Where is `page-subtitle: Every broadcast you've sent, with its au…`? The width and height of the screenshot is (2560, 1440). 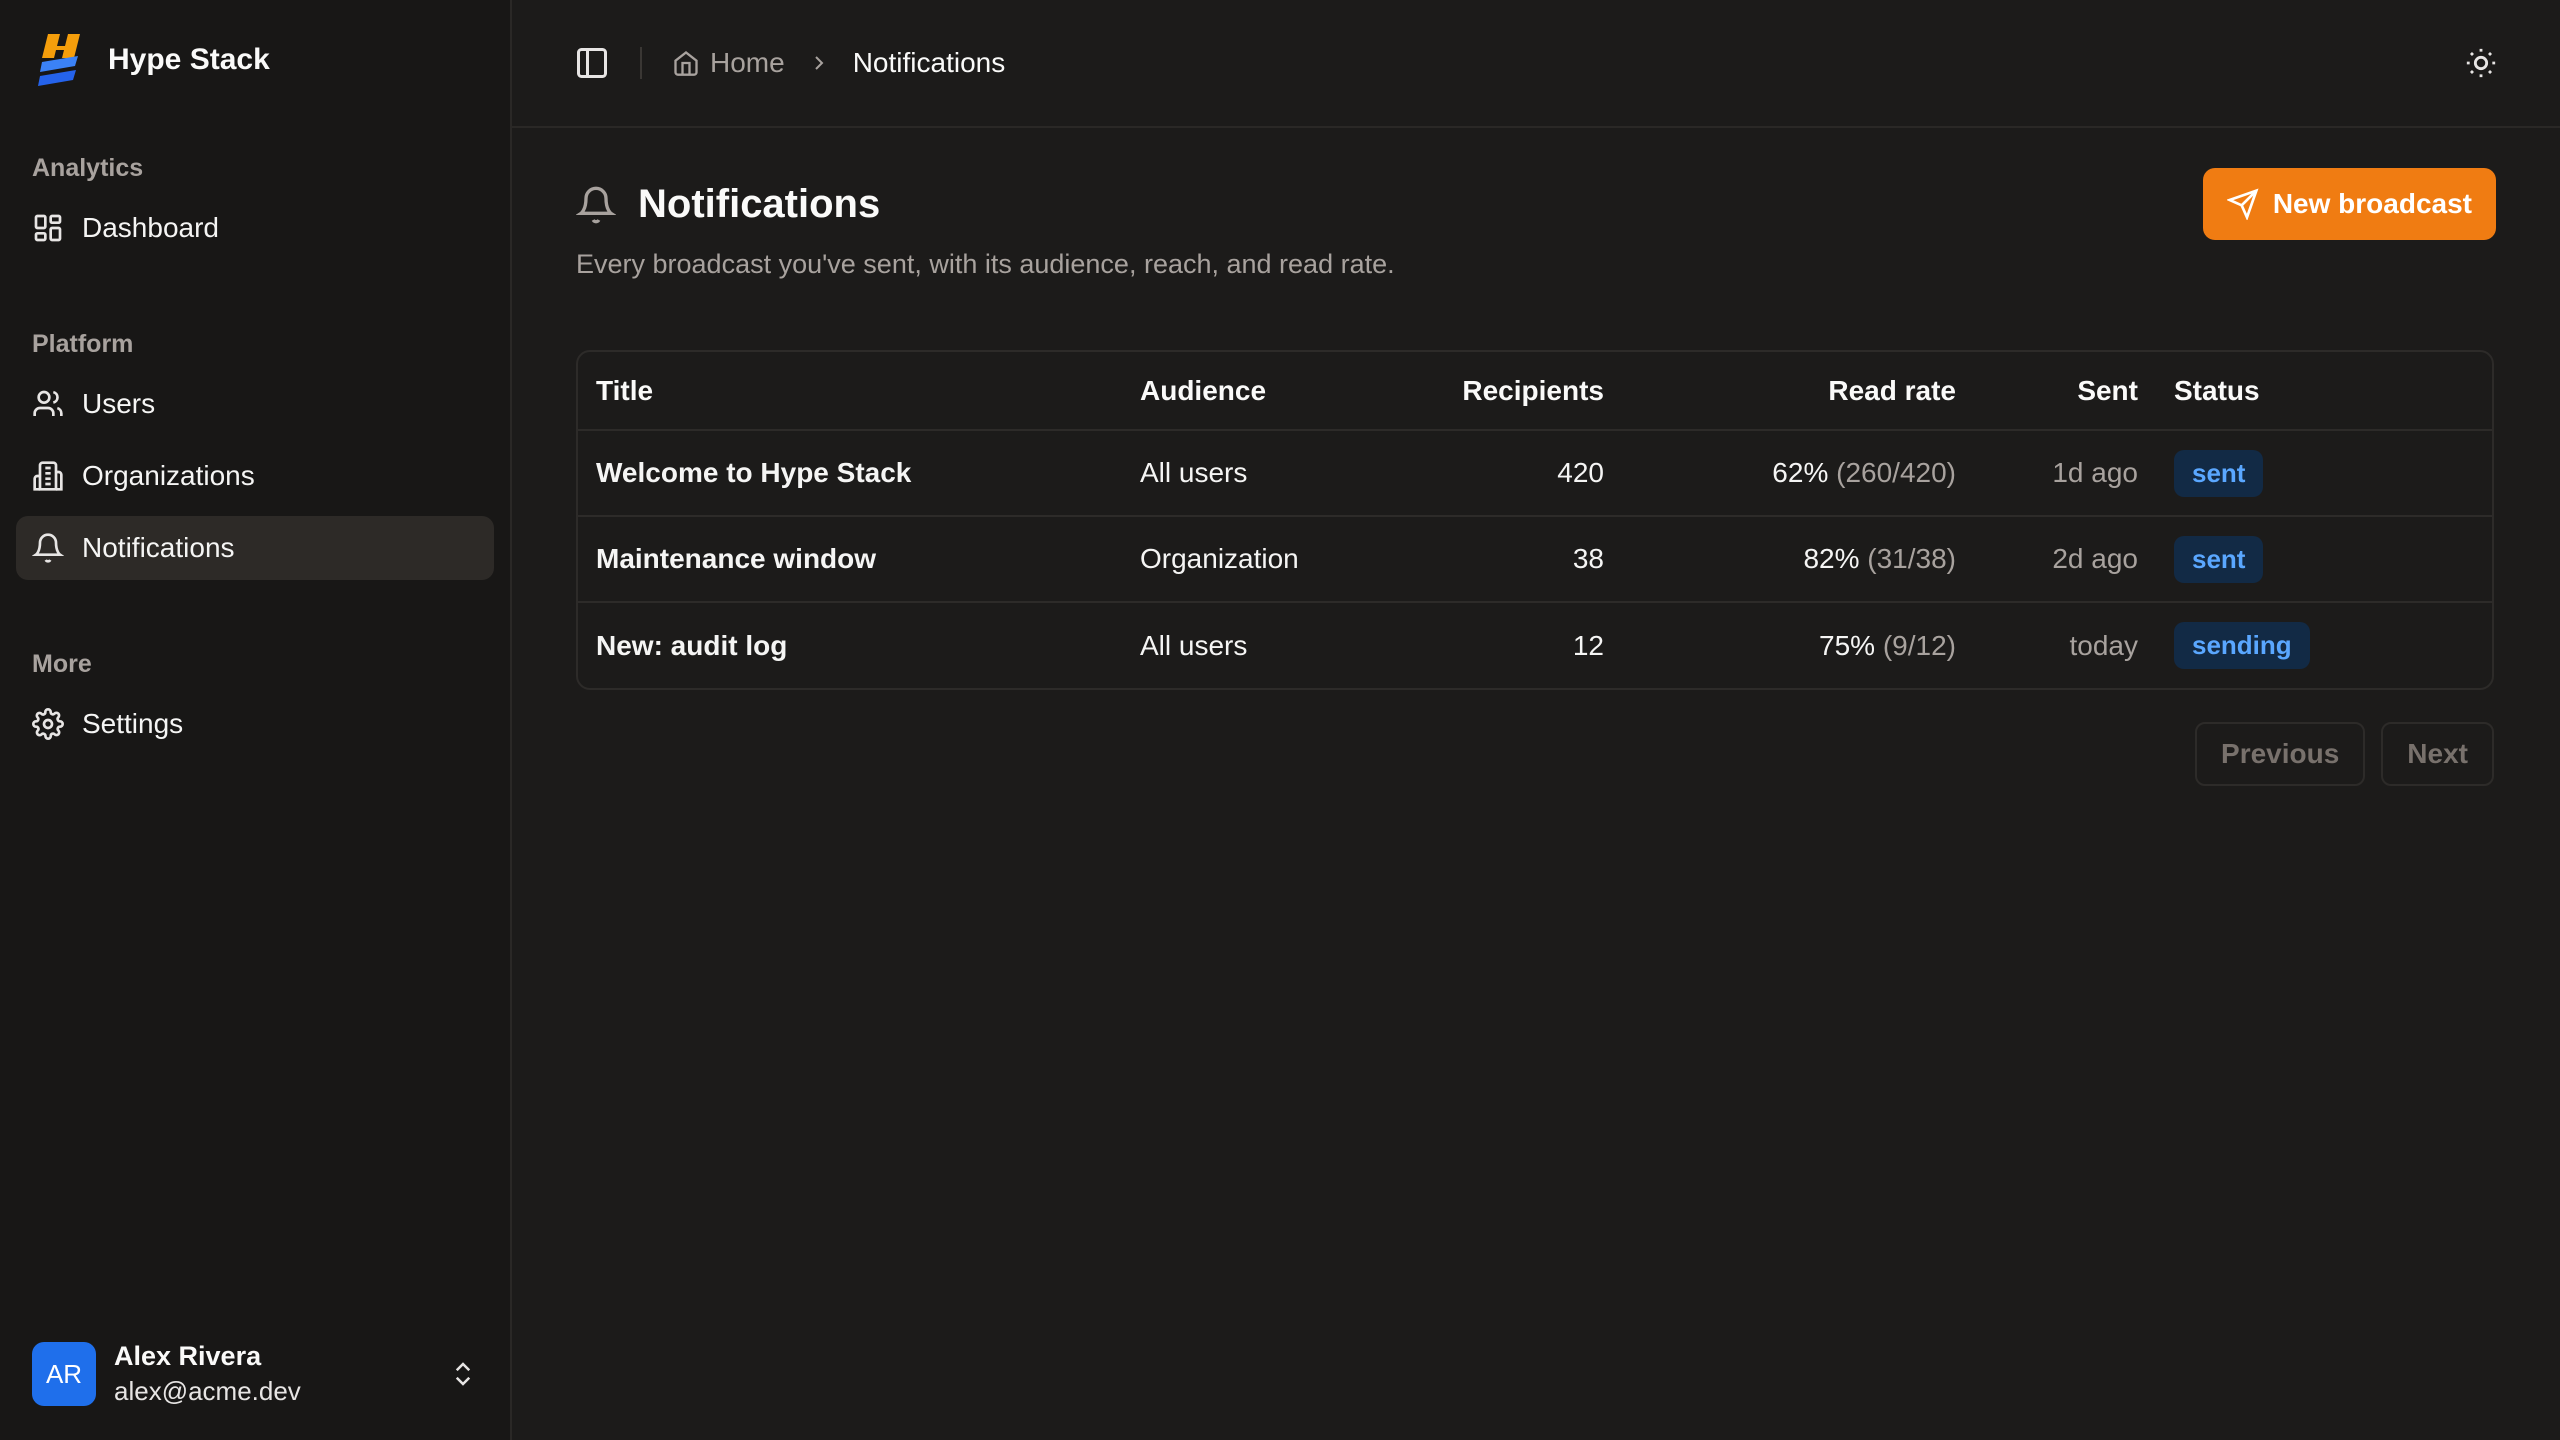
page-subtitle: Every broadcast you've sent, with its au… is located at coordinates (985, 264).